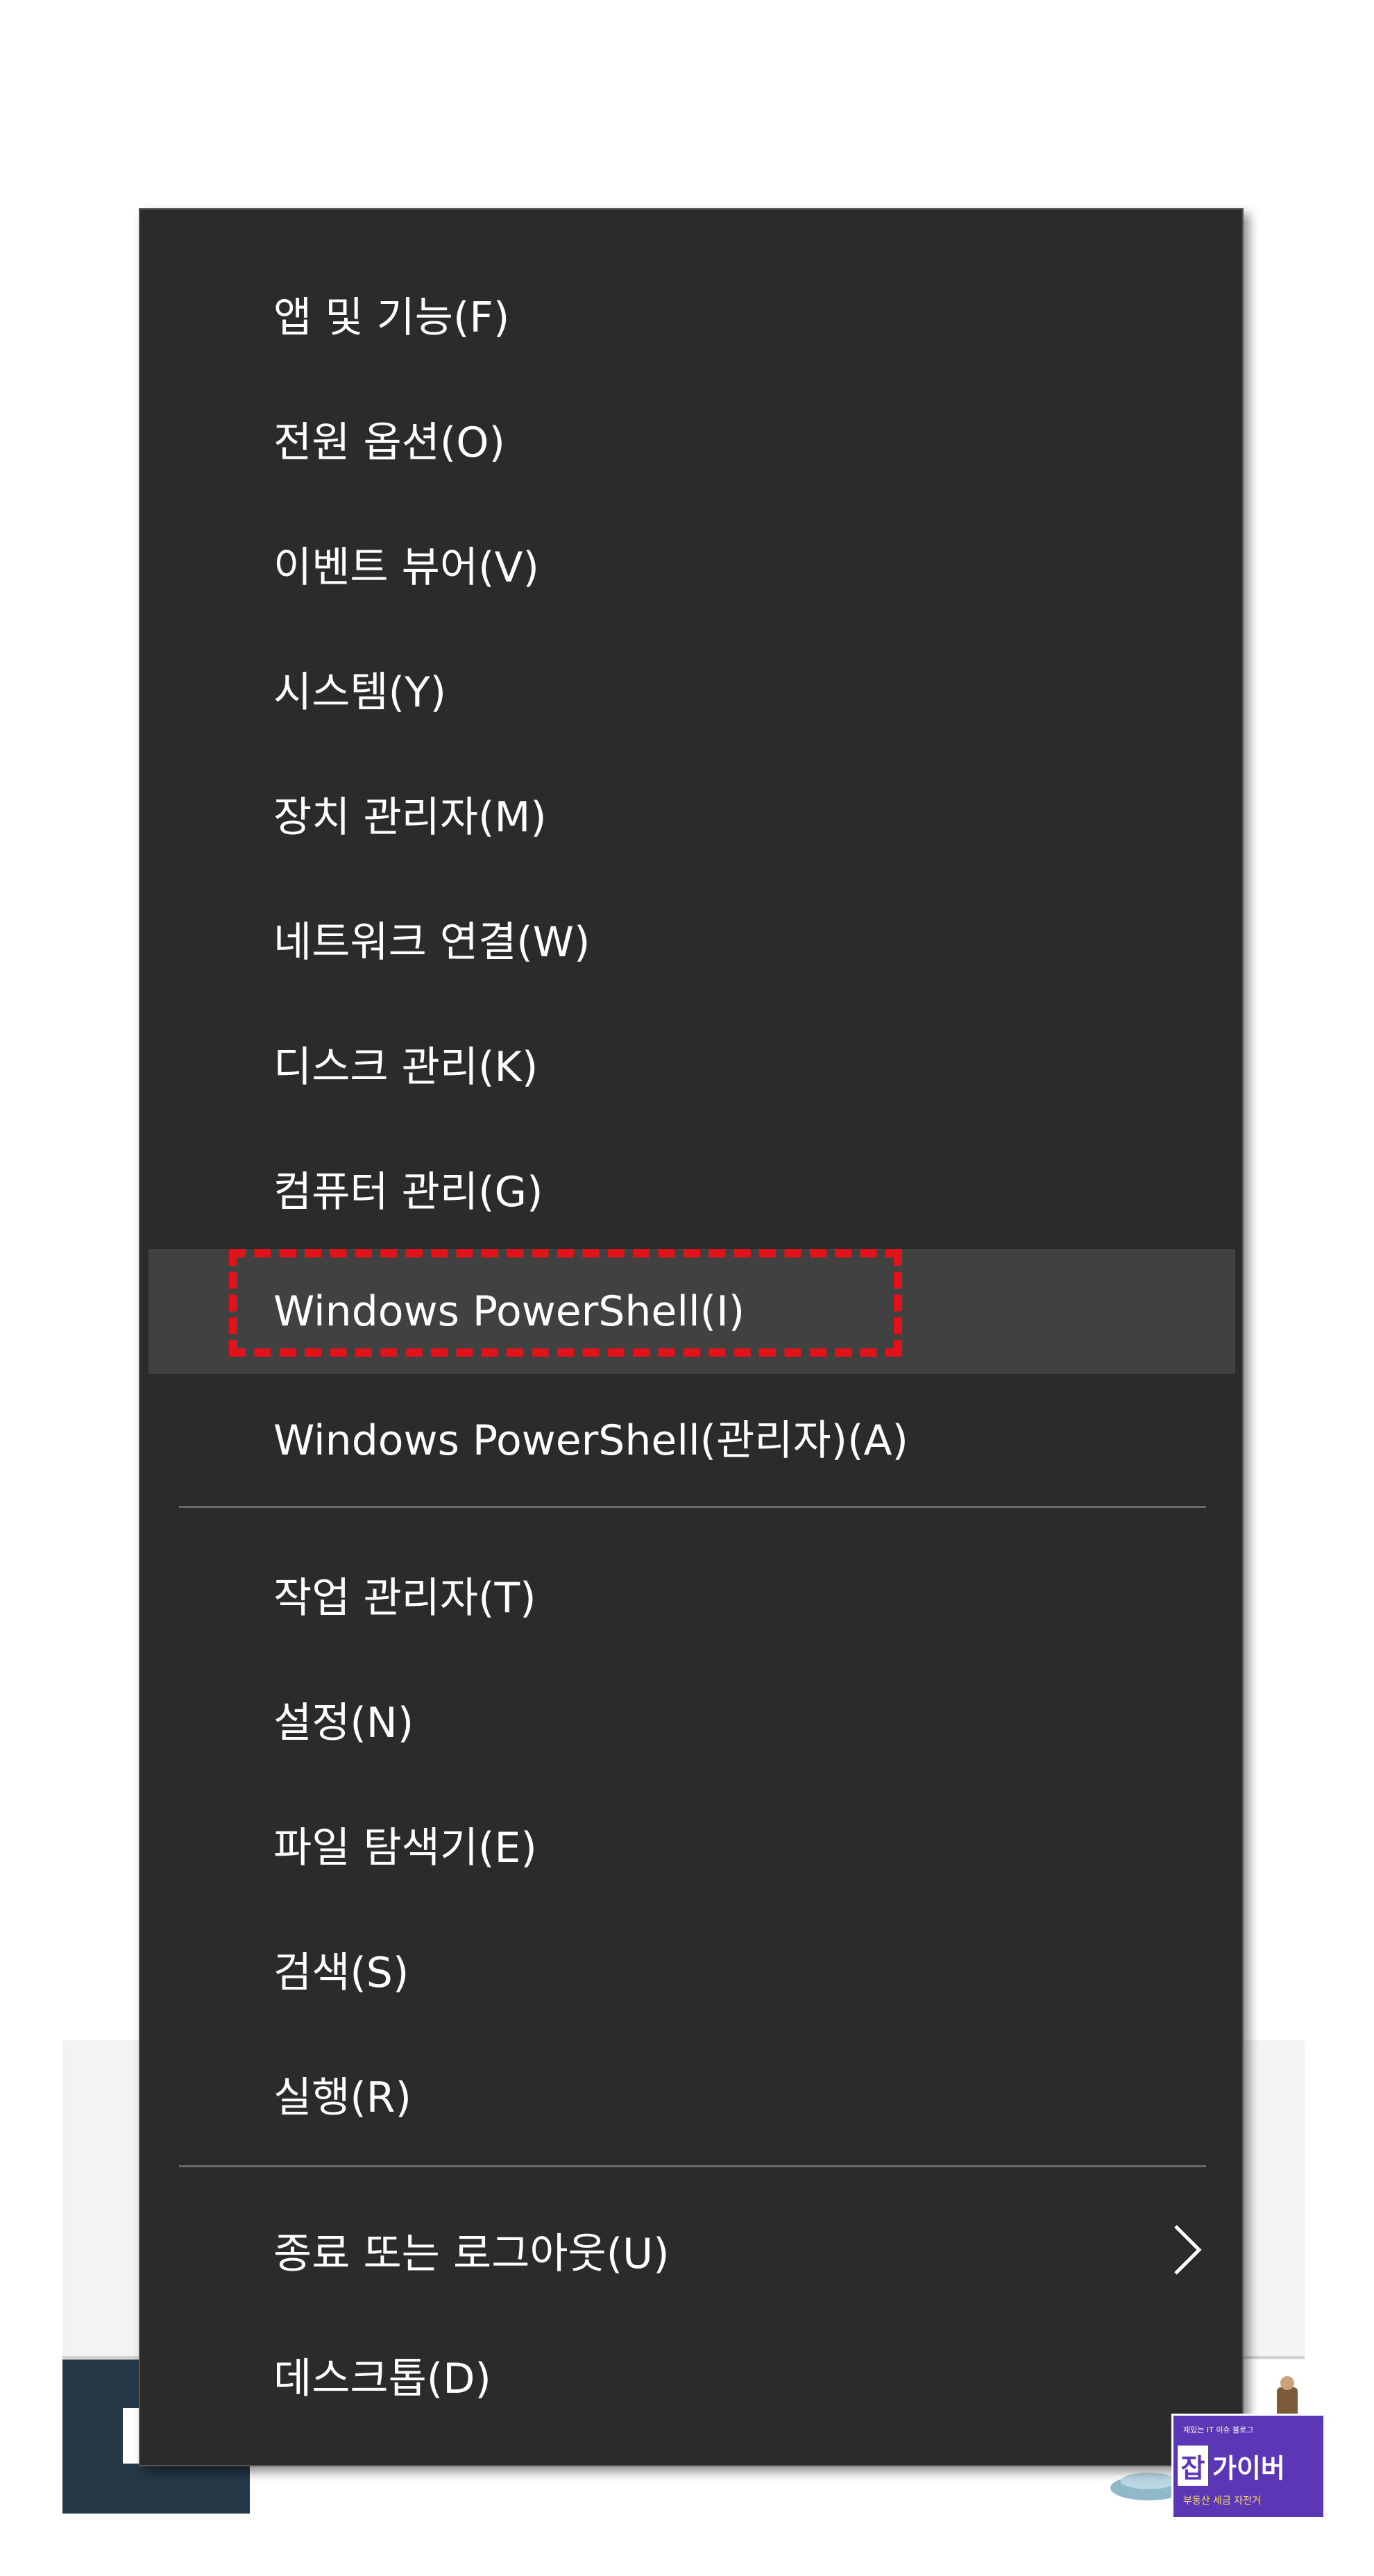  I want to click on watermark-main-text: 가이버, so click(1248, 2468).